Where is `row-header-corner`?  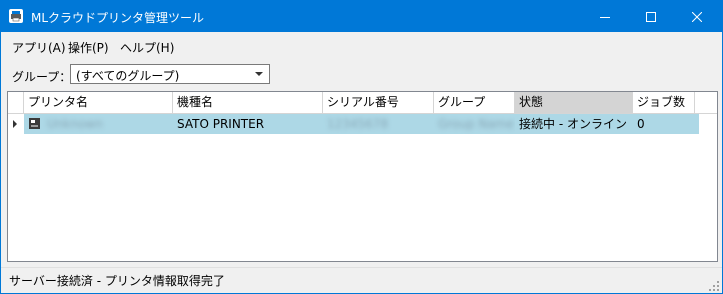 row-header-corner is located at coordinates (16, 102).